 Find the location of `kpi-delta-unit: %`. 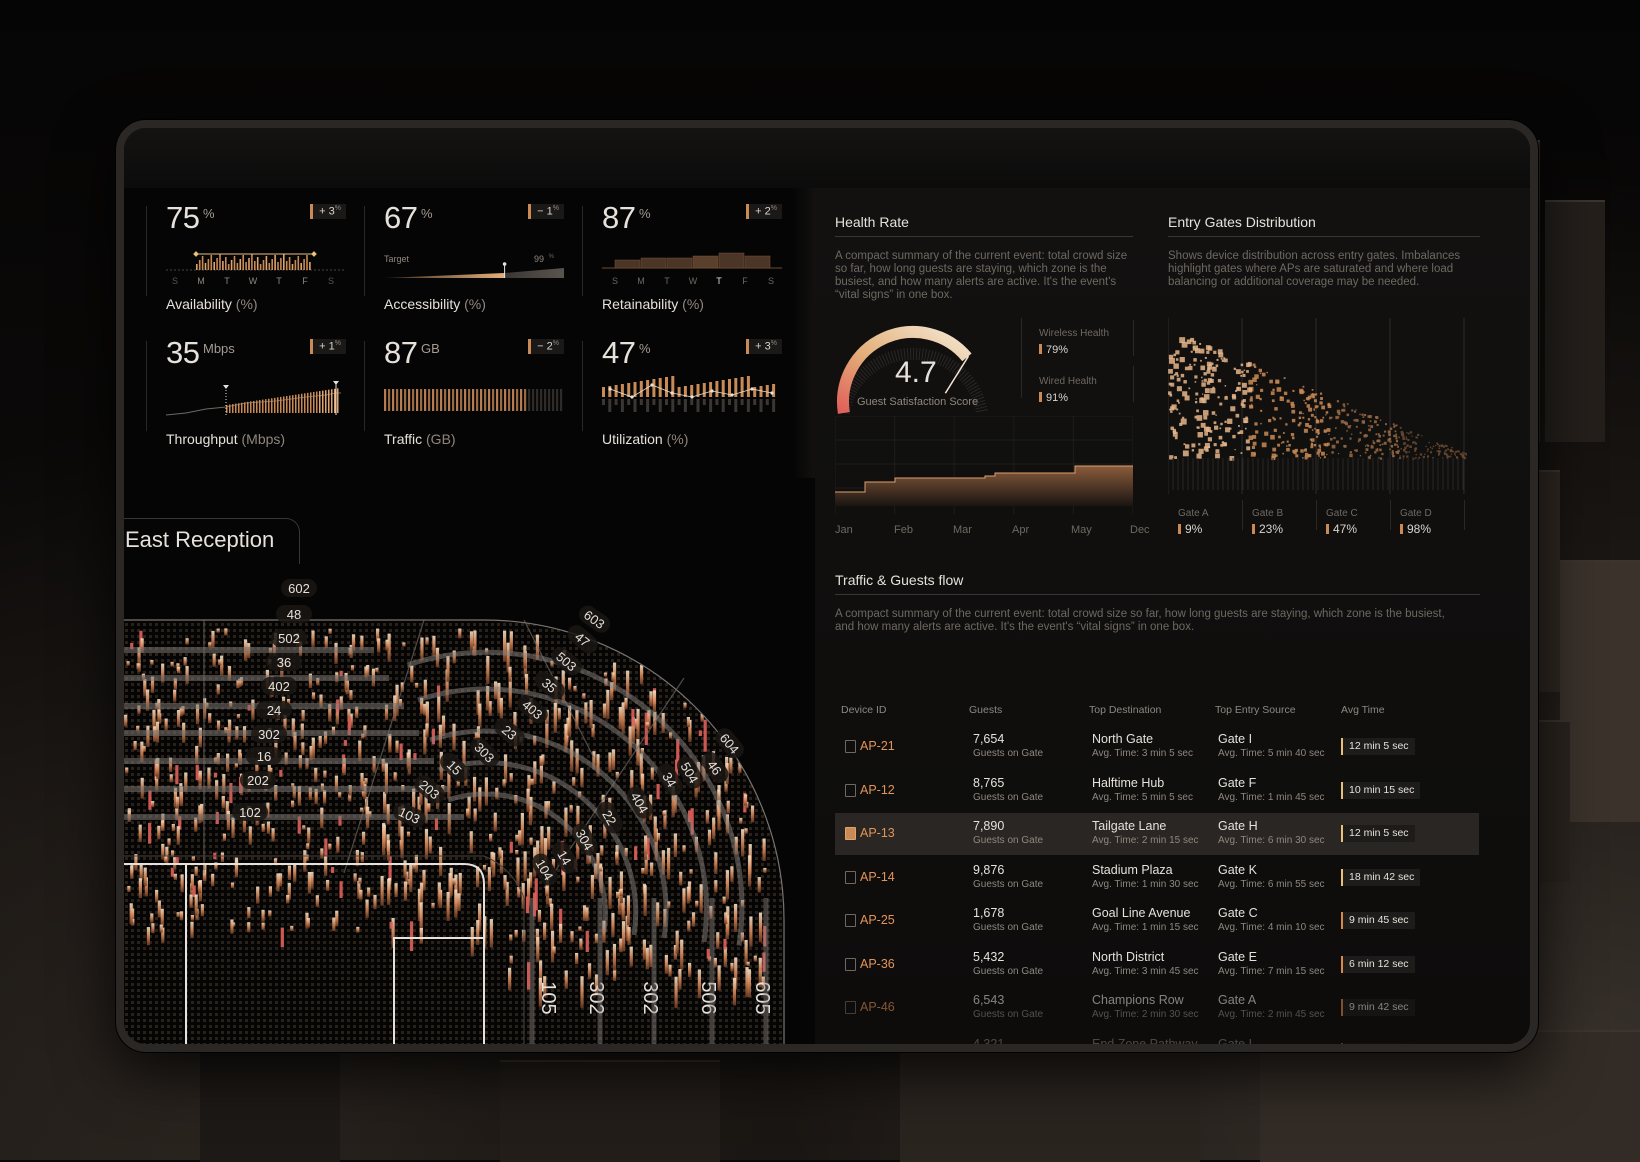

kpi-delta-unit: % is located at coordinates (555, 343).